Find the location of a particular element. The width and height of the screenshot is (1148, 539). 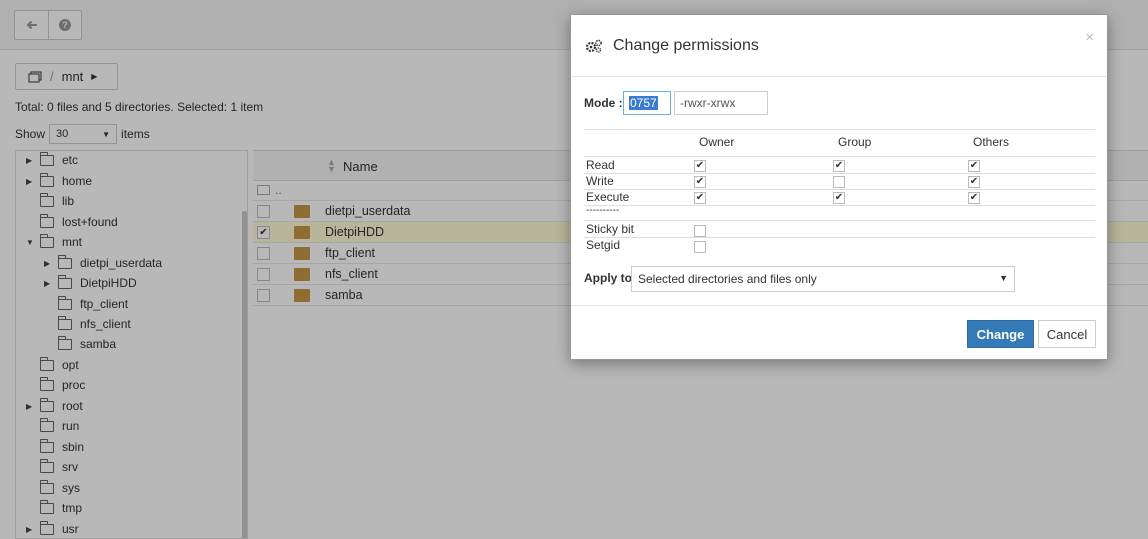

mode-octal-input: 0757 is located at coordinates (647, 103).